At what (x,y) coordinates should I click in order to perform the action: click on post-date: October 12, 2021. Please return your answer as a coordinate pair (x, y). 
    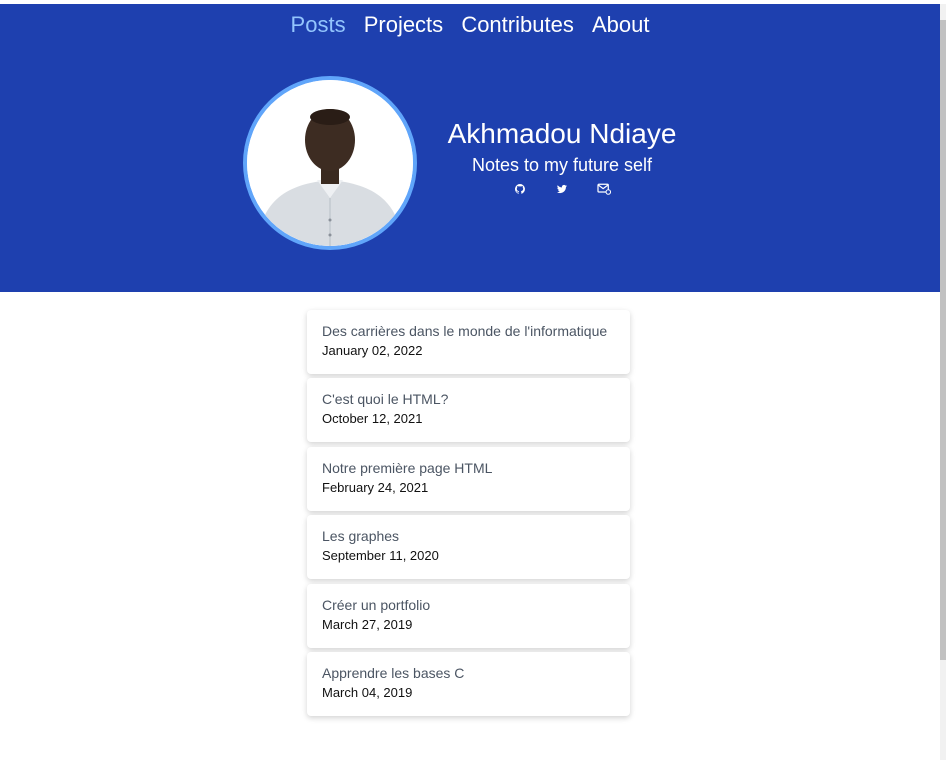
    Looking at the image, I should click on (372, 419).